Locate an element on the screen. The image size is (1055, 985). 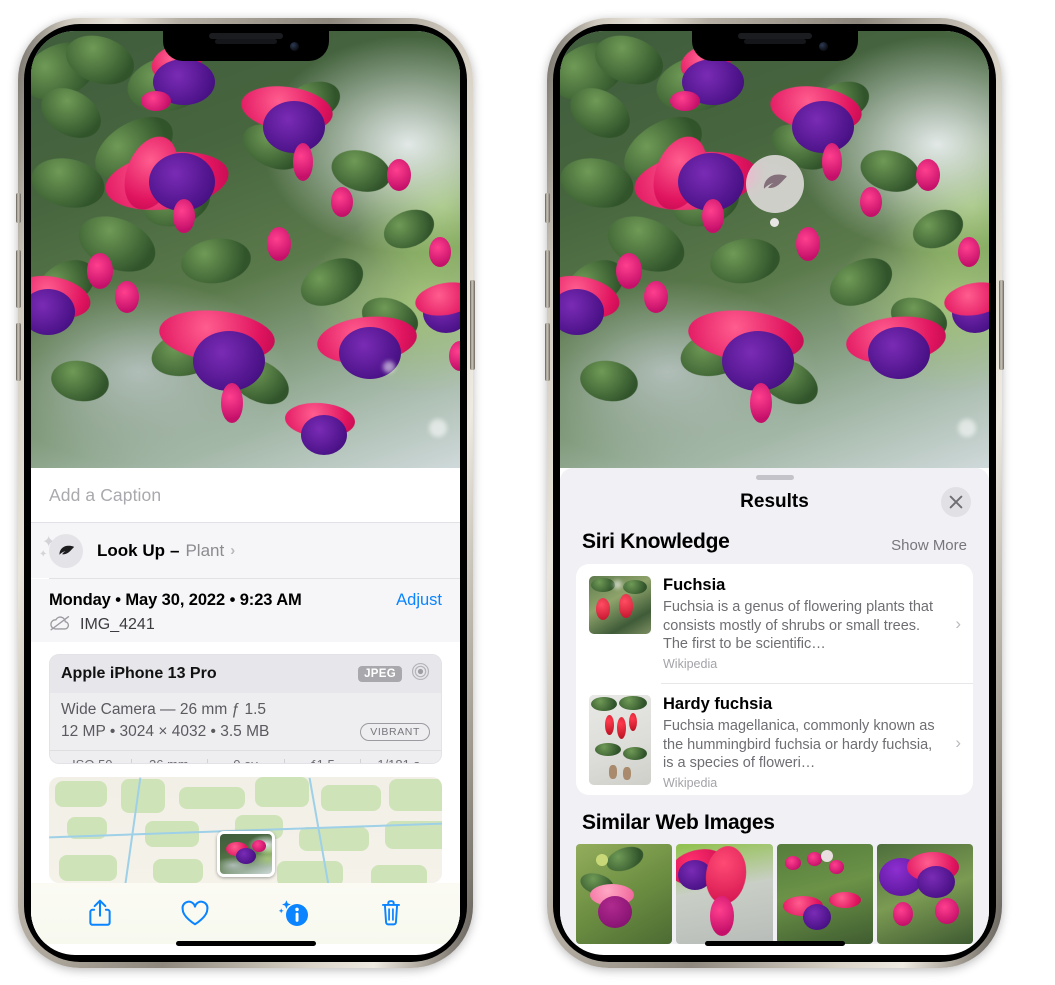
visual-lookup-badge is located at coordinates (774, 191).